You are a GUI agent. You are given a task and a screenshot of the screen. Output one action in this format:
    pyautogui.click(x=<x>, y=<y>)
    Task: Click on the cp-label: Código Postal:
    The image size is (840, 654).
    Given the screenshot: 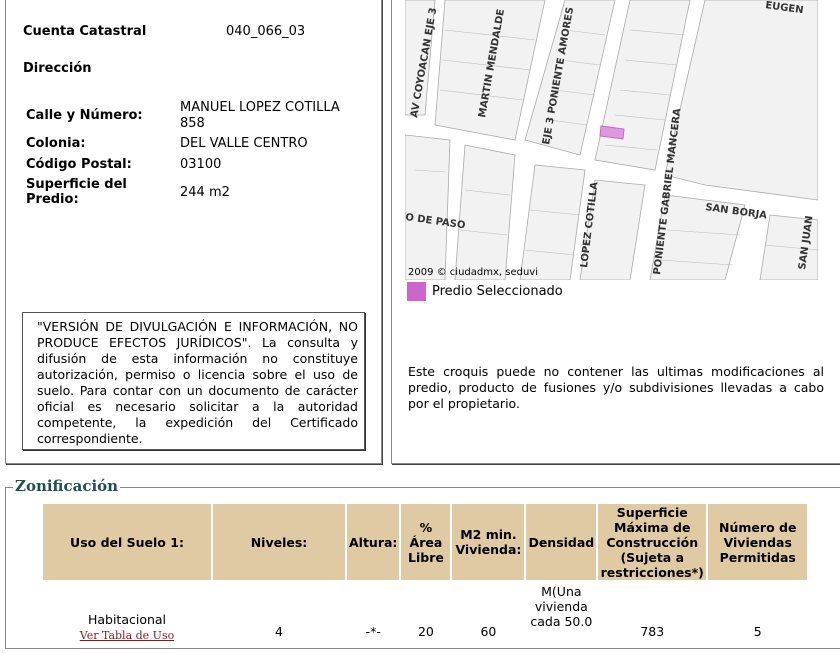 What is the action you would take?
    pyautogui.click(x=79, y=164)
    